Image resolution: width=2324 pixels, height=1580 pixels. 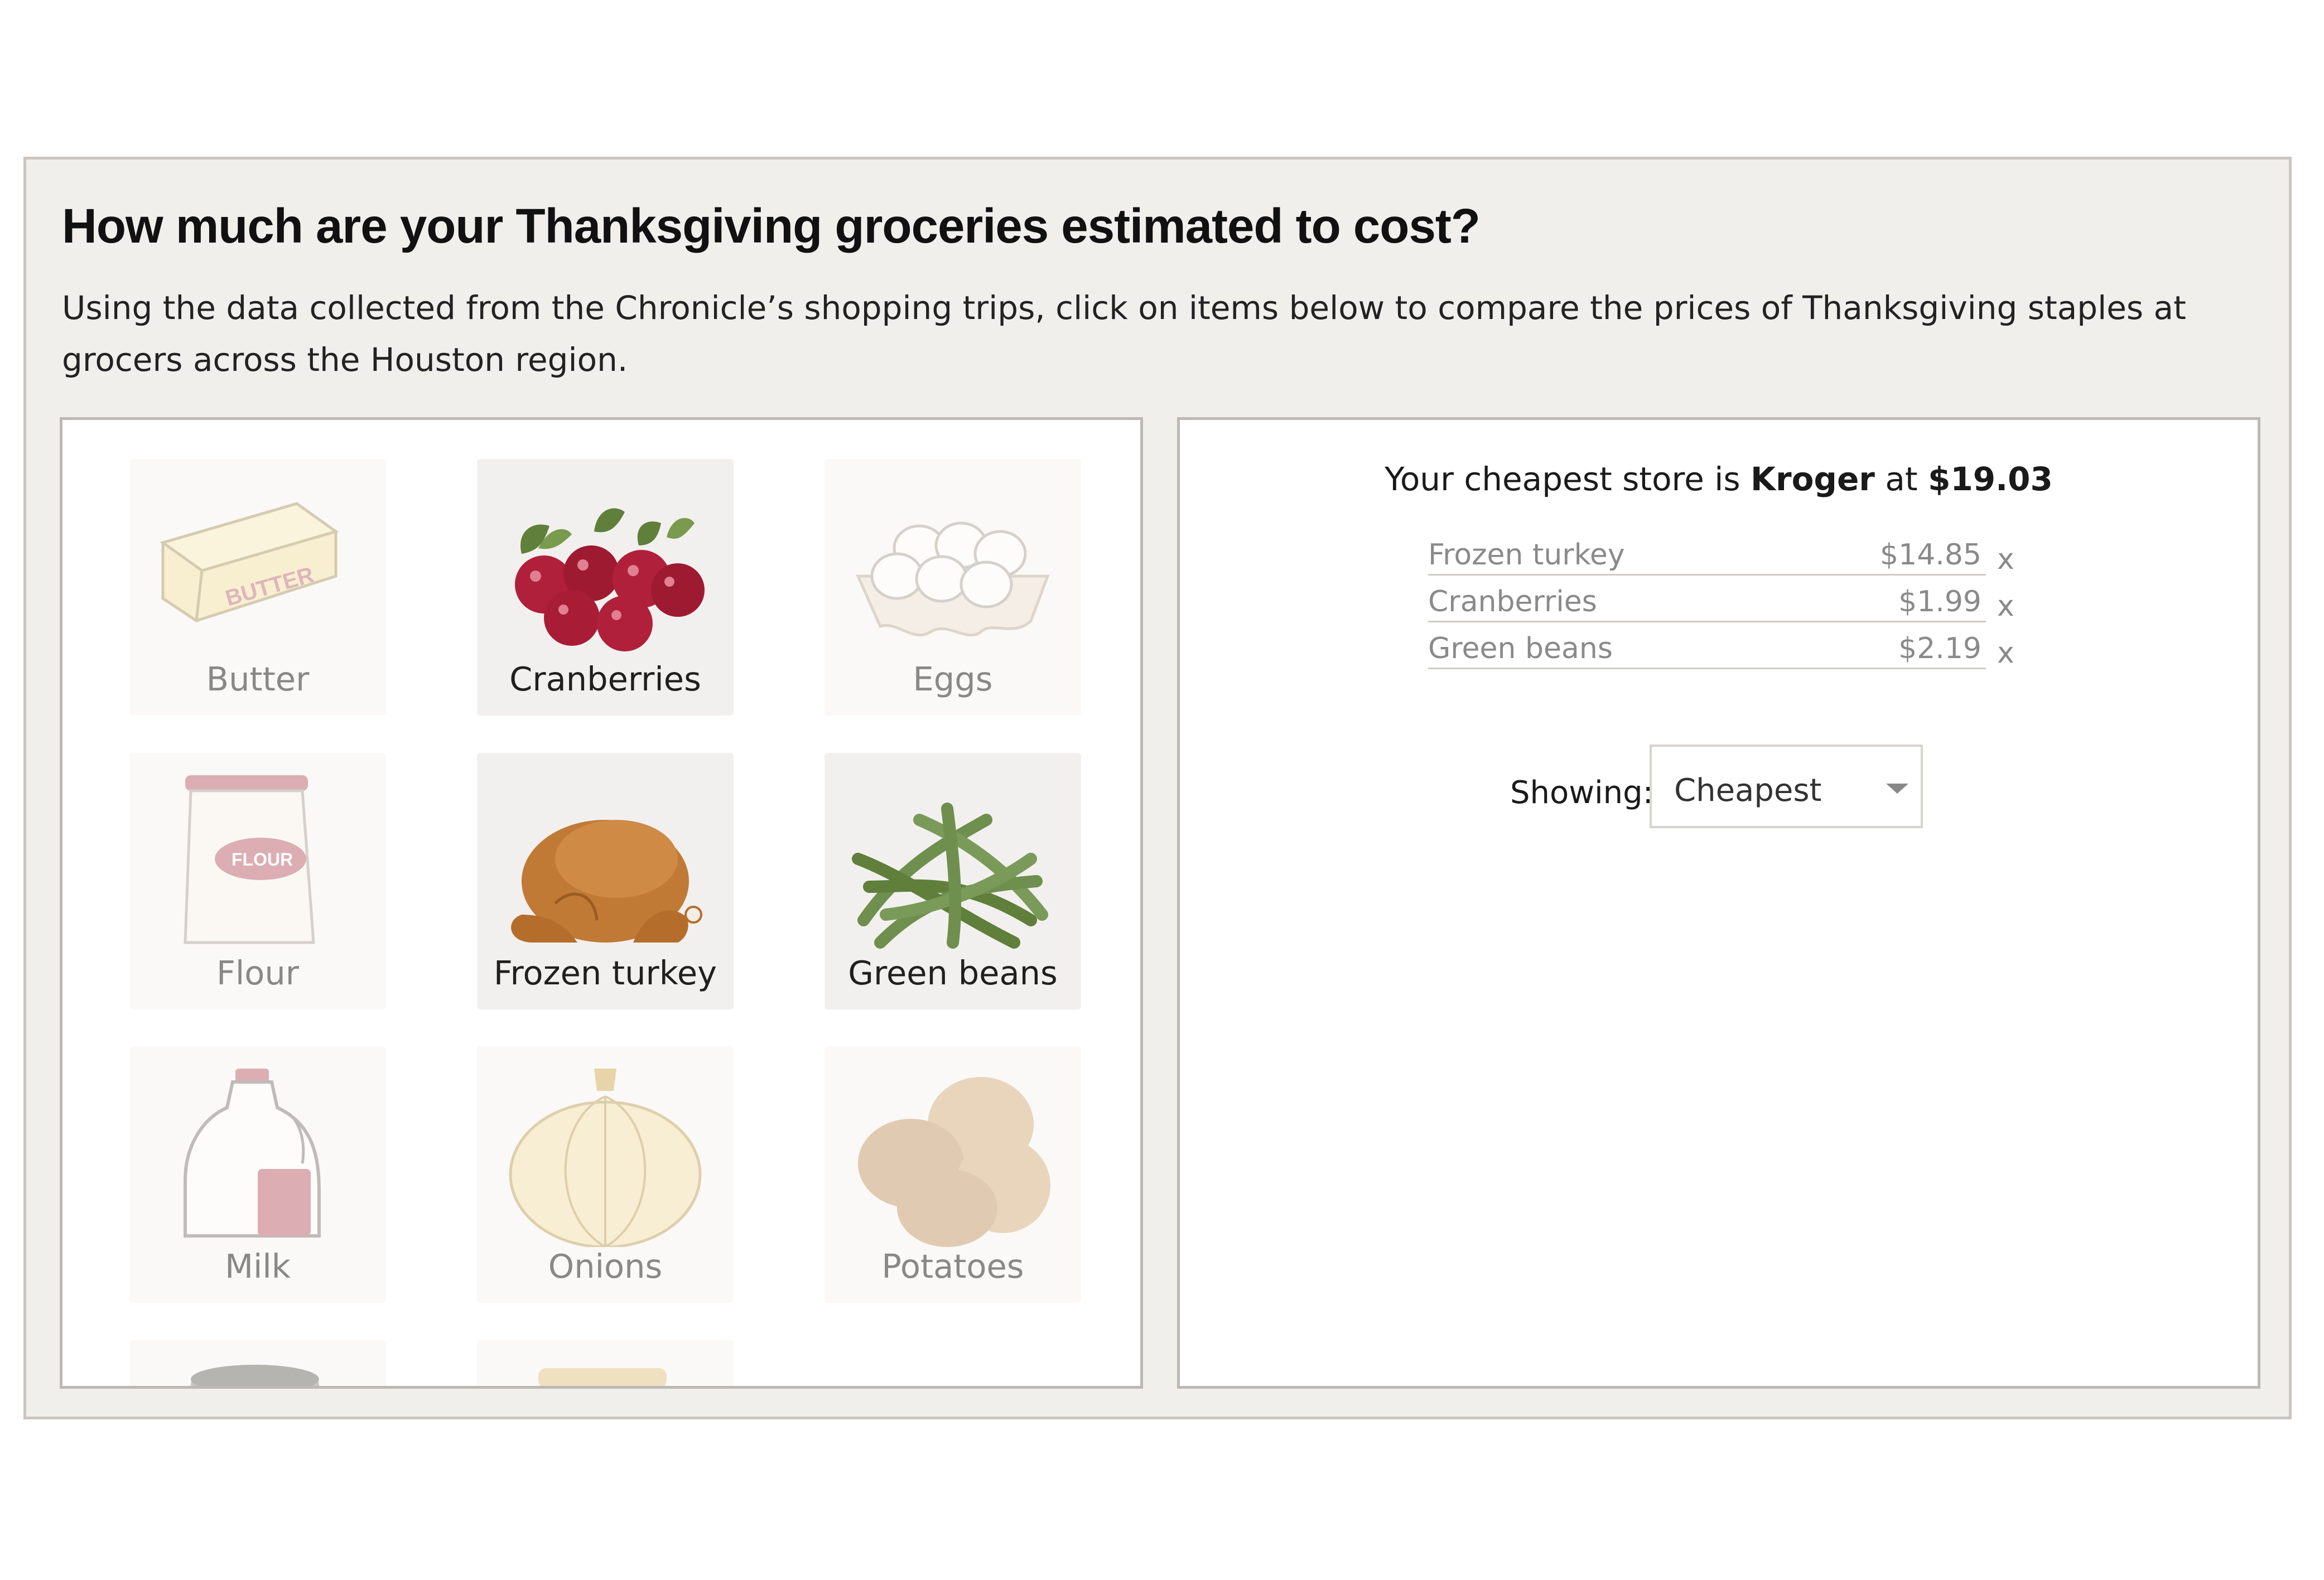 I want to click on eggs-icon, so click(x=953, y=579).